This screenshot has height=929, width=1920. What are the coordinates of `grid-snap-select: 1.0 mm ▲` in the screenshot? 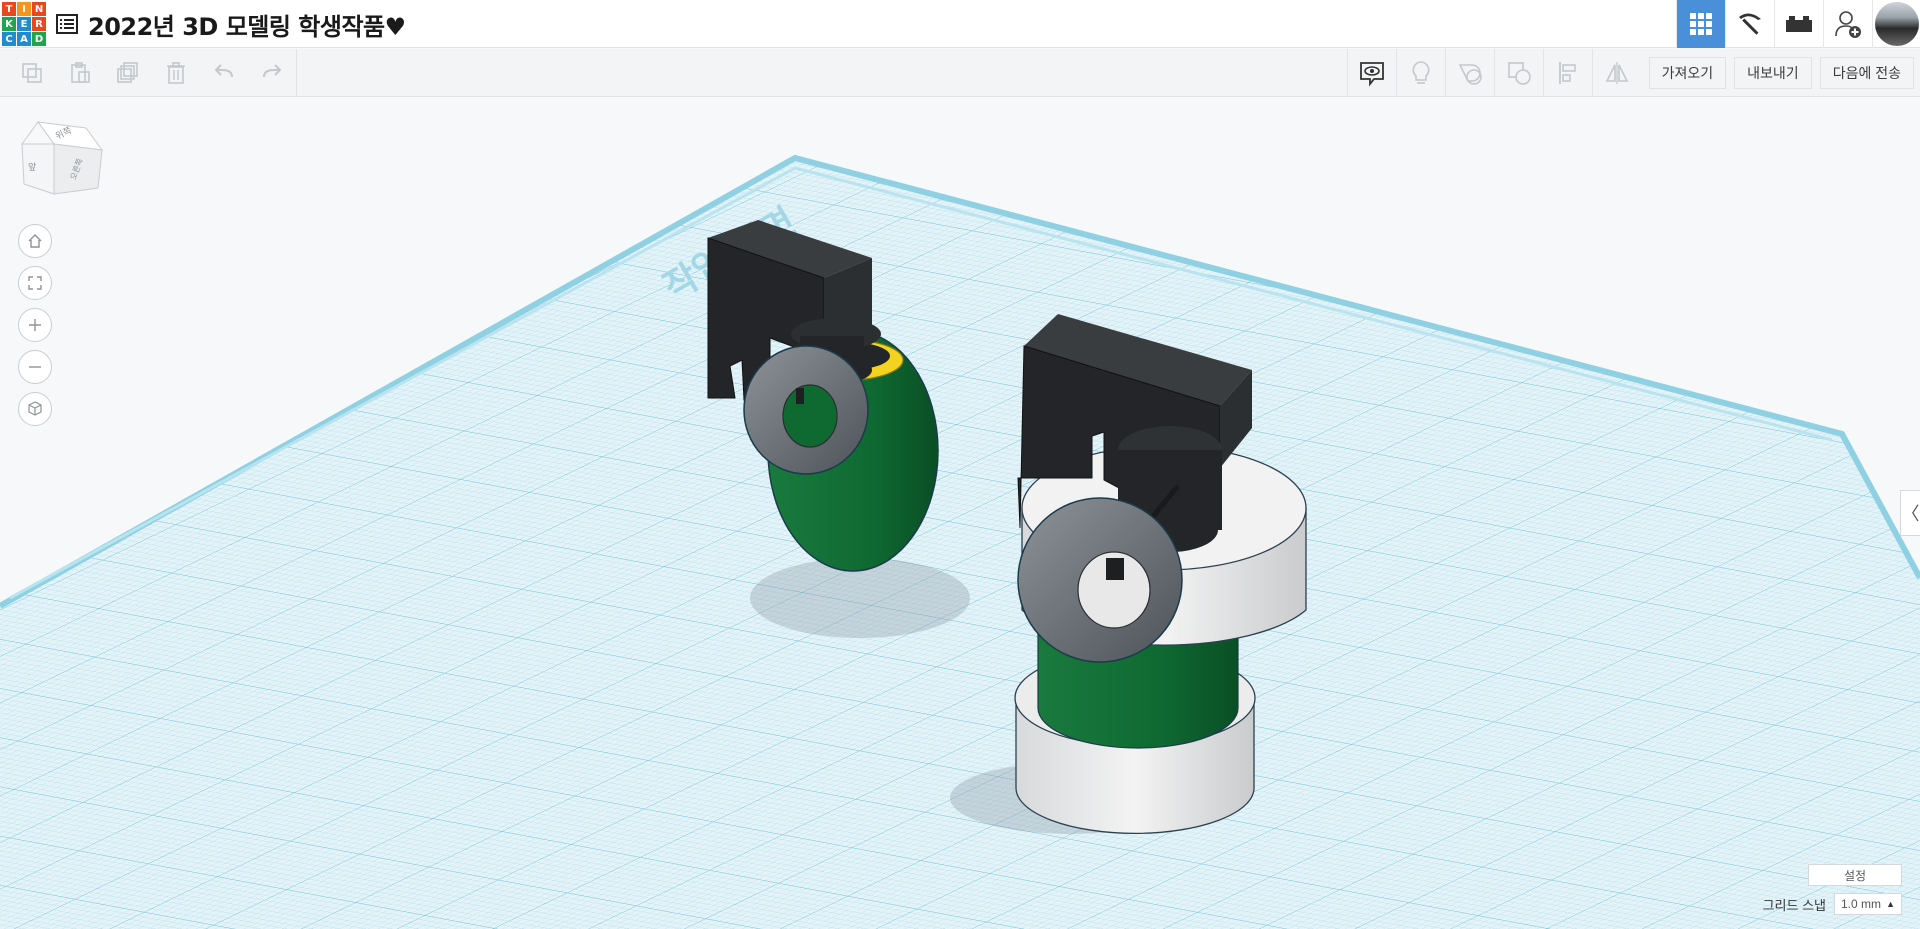 It's located at (1868, 904).